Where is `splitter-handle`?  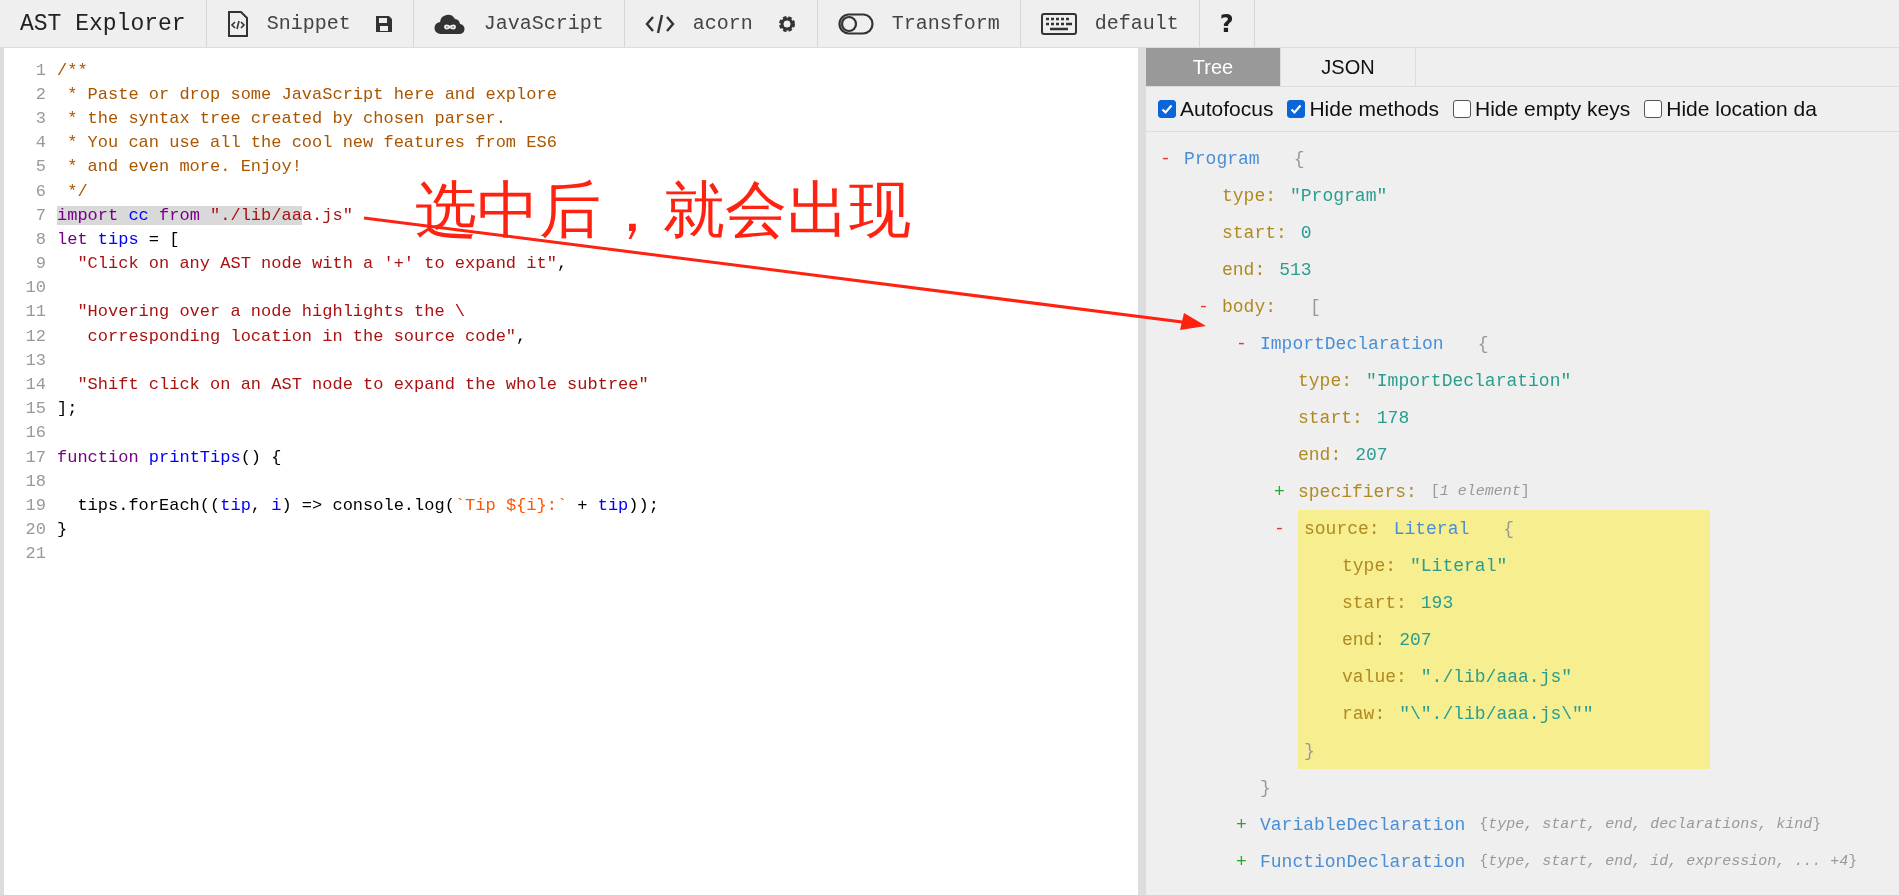 splitter-handle is located at coordinates (1142, 471).